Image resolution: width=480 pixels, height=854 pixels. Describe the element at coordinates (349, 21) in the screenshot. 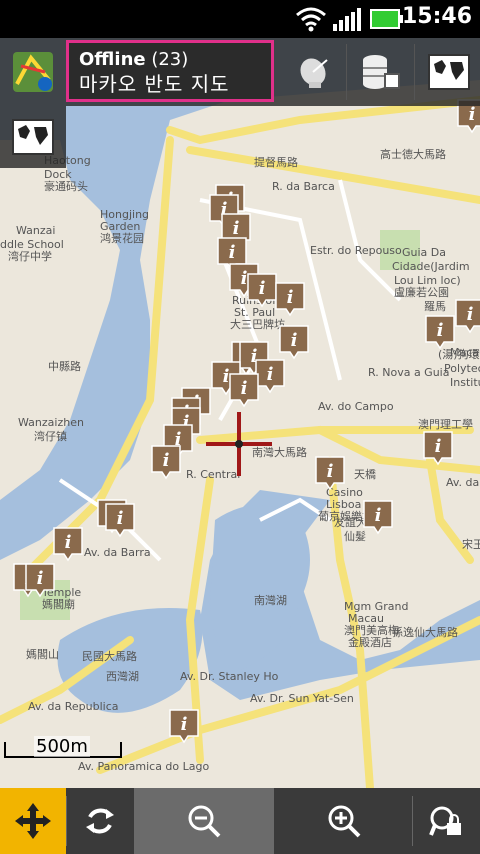

I see `signal-strength-icon` at that location.